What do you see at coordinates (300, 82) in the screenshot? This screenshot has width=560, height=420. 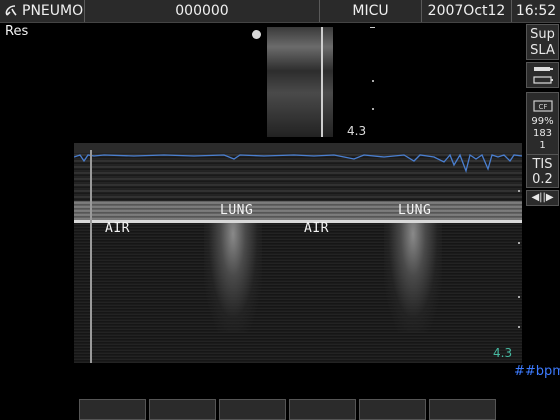 I see `b-mode-image` at bounding box center [300, 82].